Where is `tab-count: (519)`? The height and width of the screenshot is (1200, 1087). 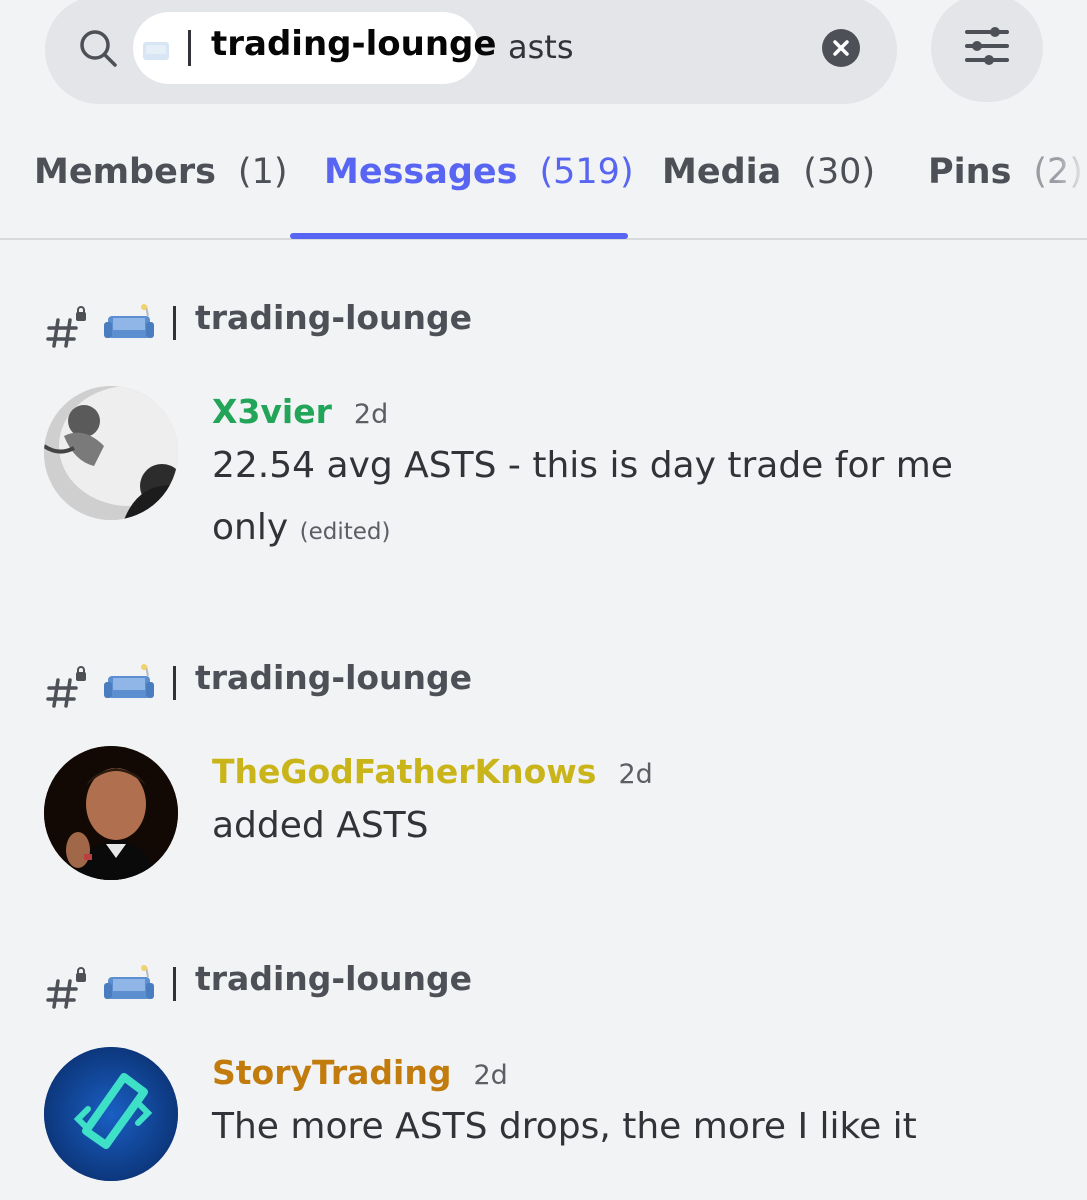 tab-count: (519) is located at coordinates (586, 172).